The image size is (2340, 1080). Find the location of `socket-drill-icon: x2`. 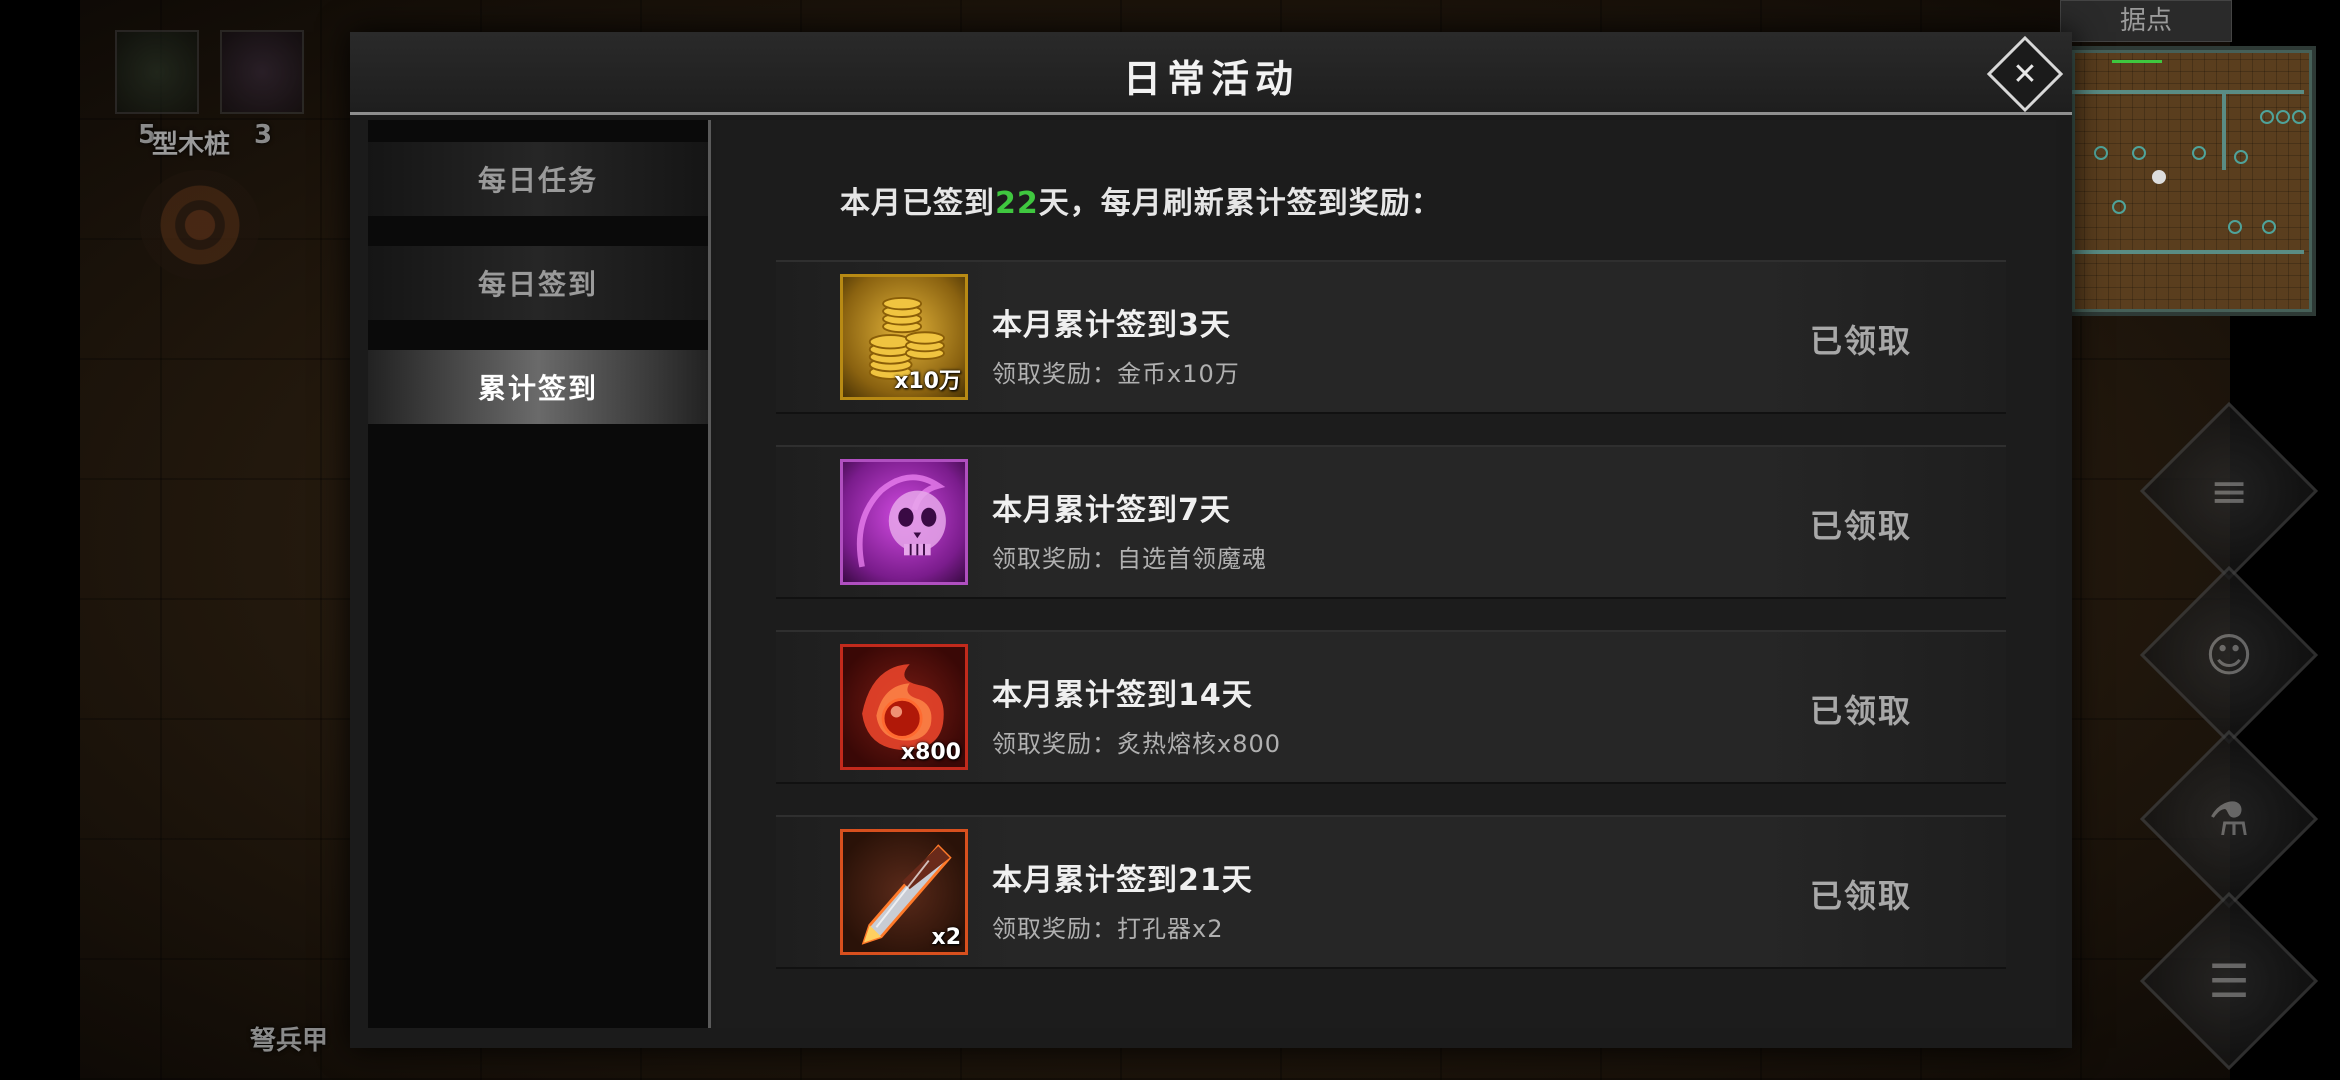

socket-drill-icon: x2 is located at coordinates (904, 892).